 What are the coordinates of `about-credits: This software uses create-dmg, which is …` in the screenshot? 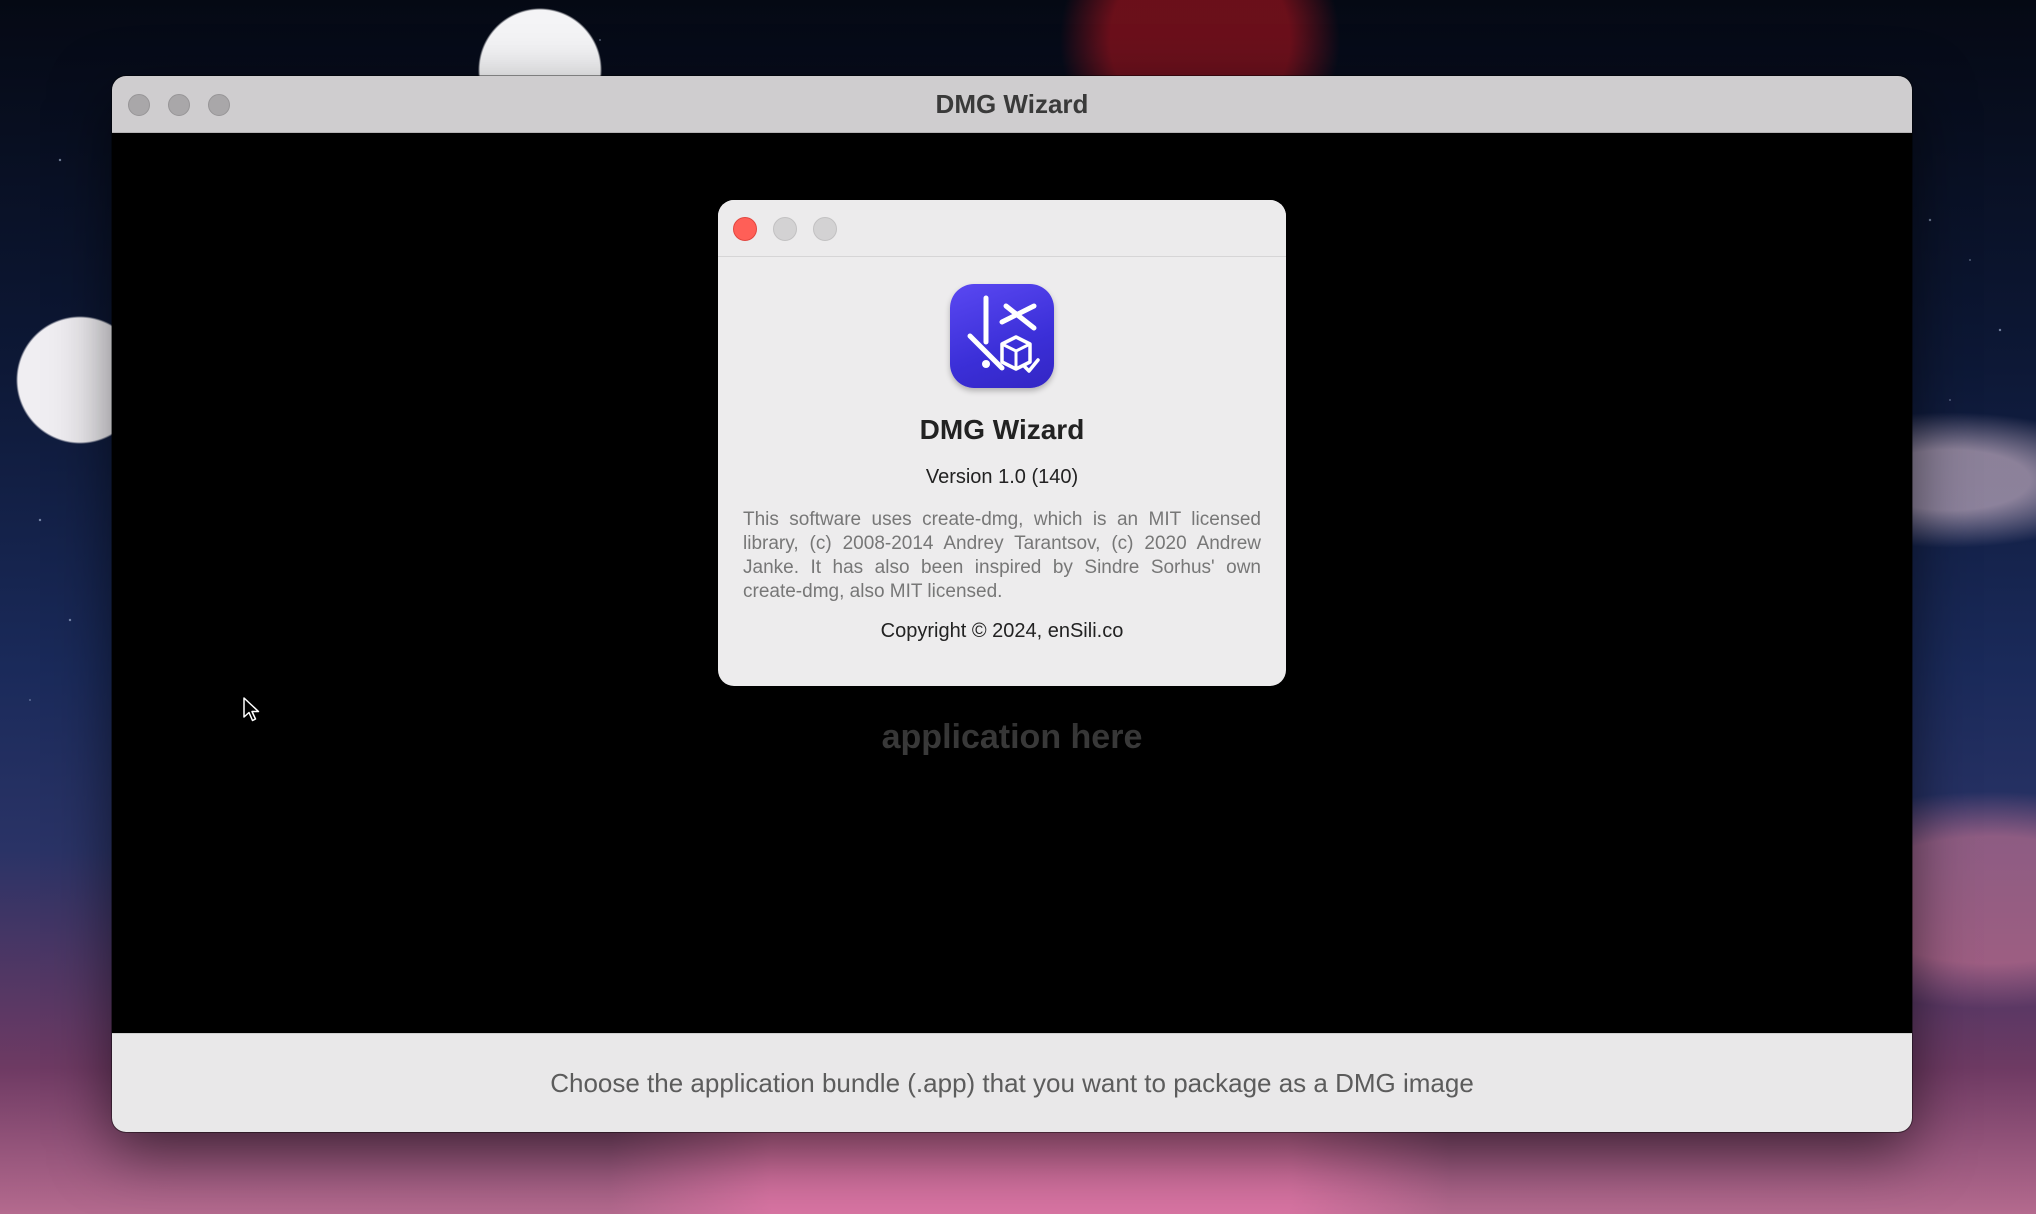 It's located at (1002, 555).